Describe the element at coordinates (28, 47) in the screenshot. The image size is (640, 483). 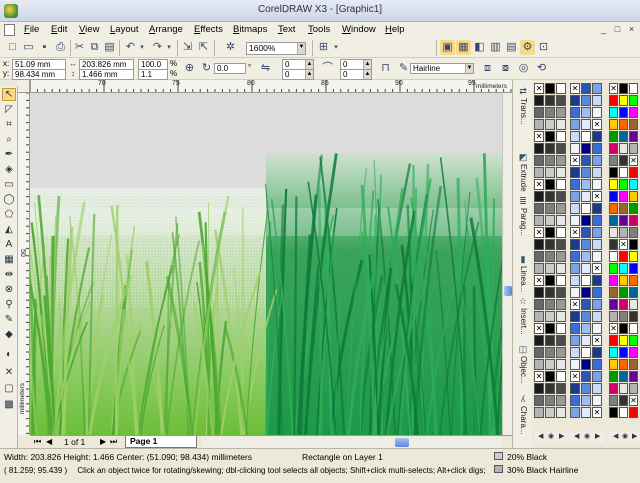
I see `open-icon: ▭` at that location.